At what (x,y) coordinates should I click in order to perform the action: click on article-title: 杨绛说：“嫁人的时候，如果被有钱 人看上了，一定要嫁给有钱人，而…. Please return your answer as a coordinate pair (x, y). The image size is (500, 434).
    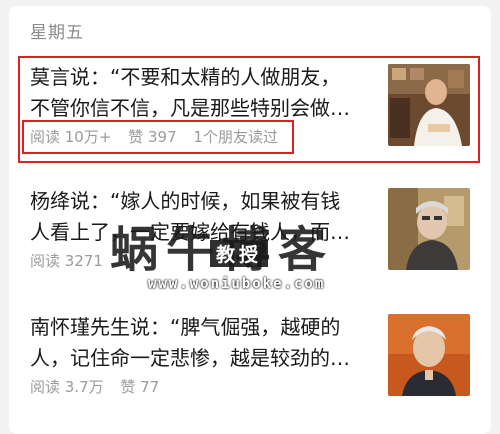
    Looking at the image, I should click on (200, 217).